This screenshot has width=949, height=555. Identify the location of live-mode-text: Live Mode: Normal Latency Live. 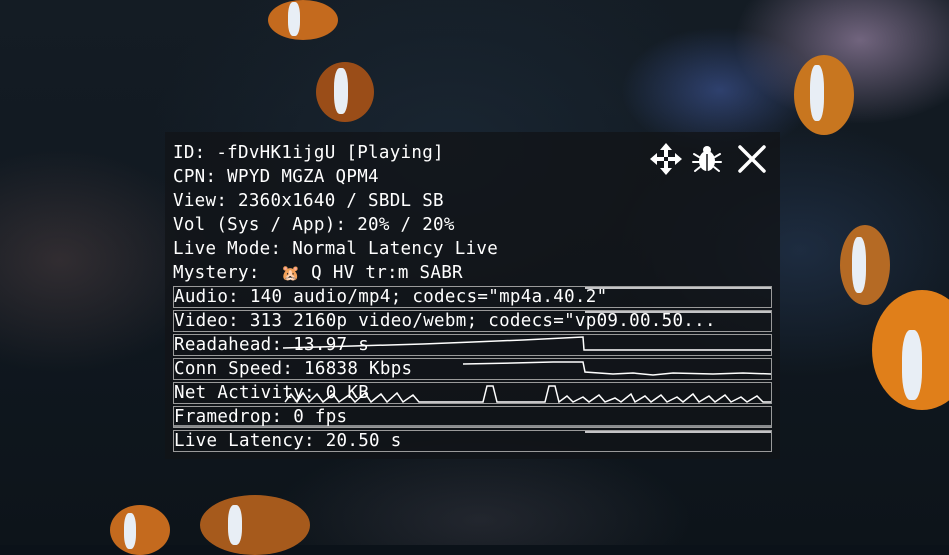
(336, 249).